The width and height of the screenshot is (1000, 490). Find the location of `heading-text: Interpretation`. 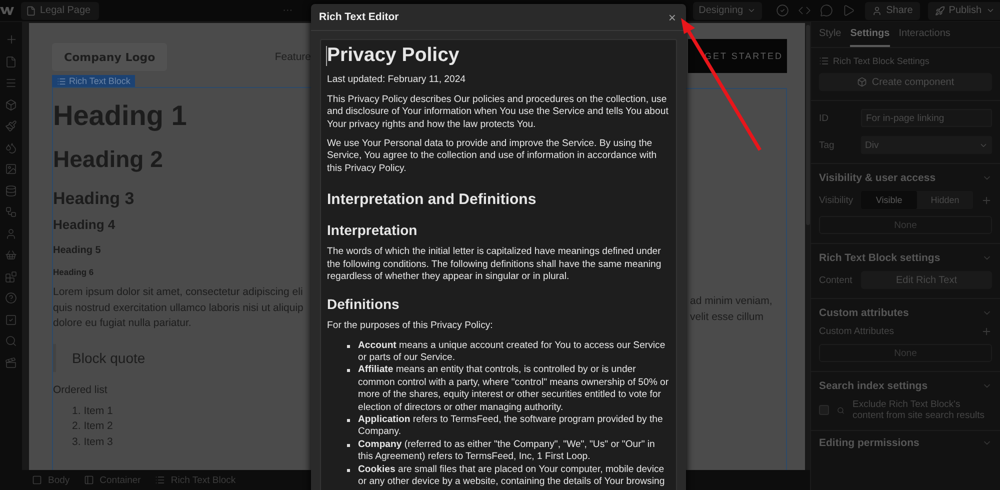

heading-text: Interpretation is located at coordinates (372, 231).